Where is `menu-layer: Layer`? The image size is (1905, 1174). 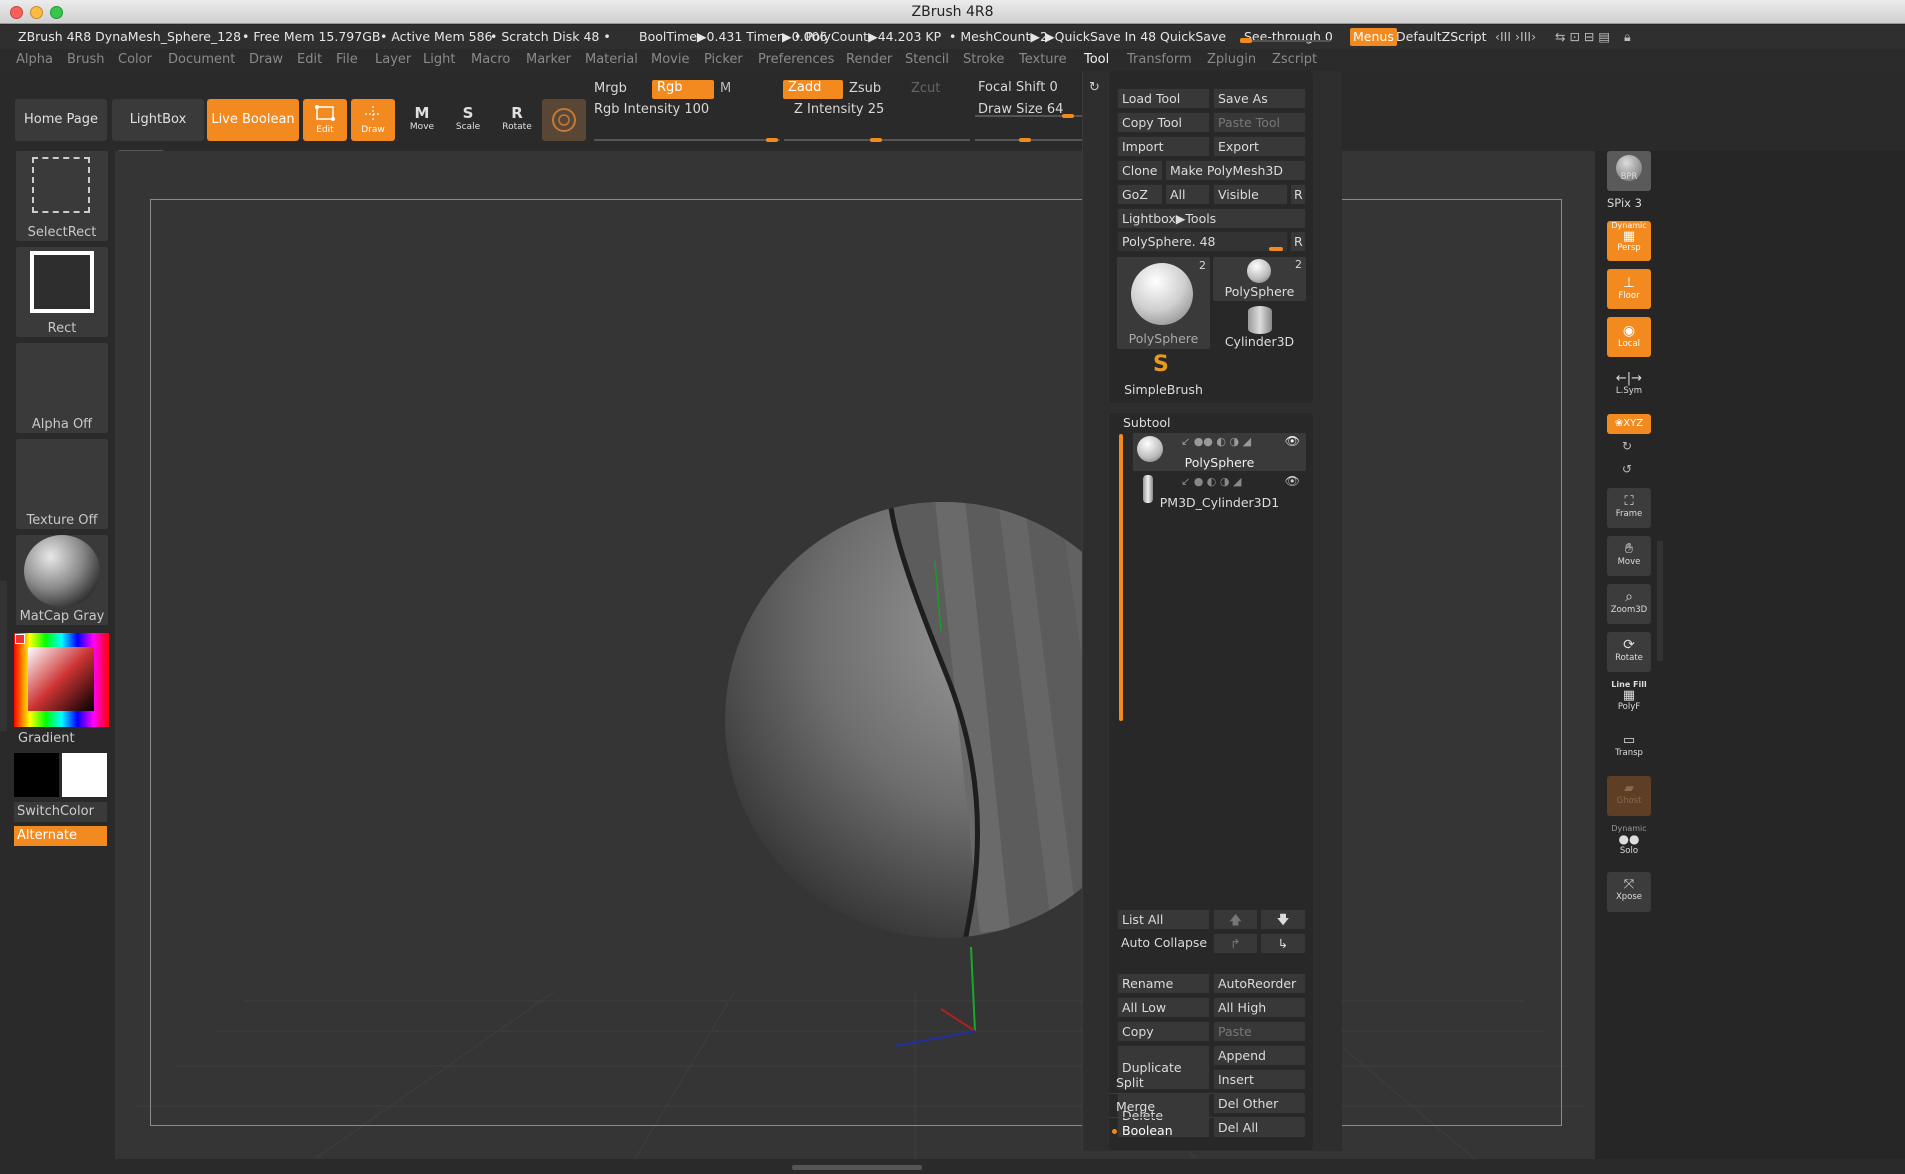 menu-layer: Layer is located at coordinates (393, 60).